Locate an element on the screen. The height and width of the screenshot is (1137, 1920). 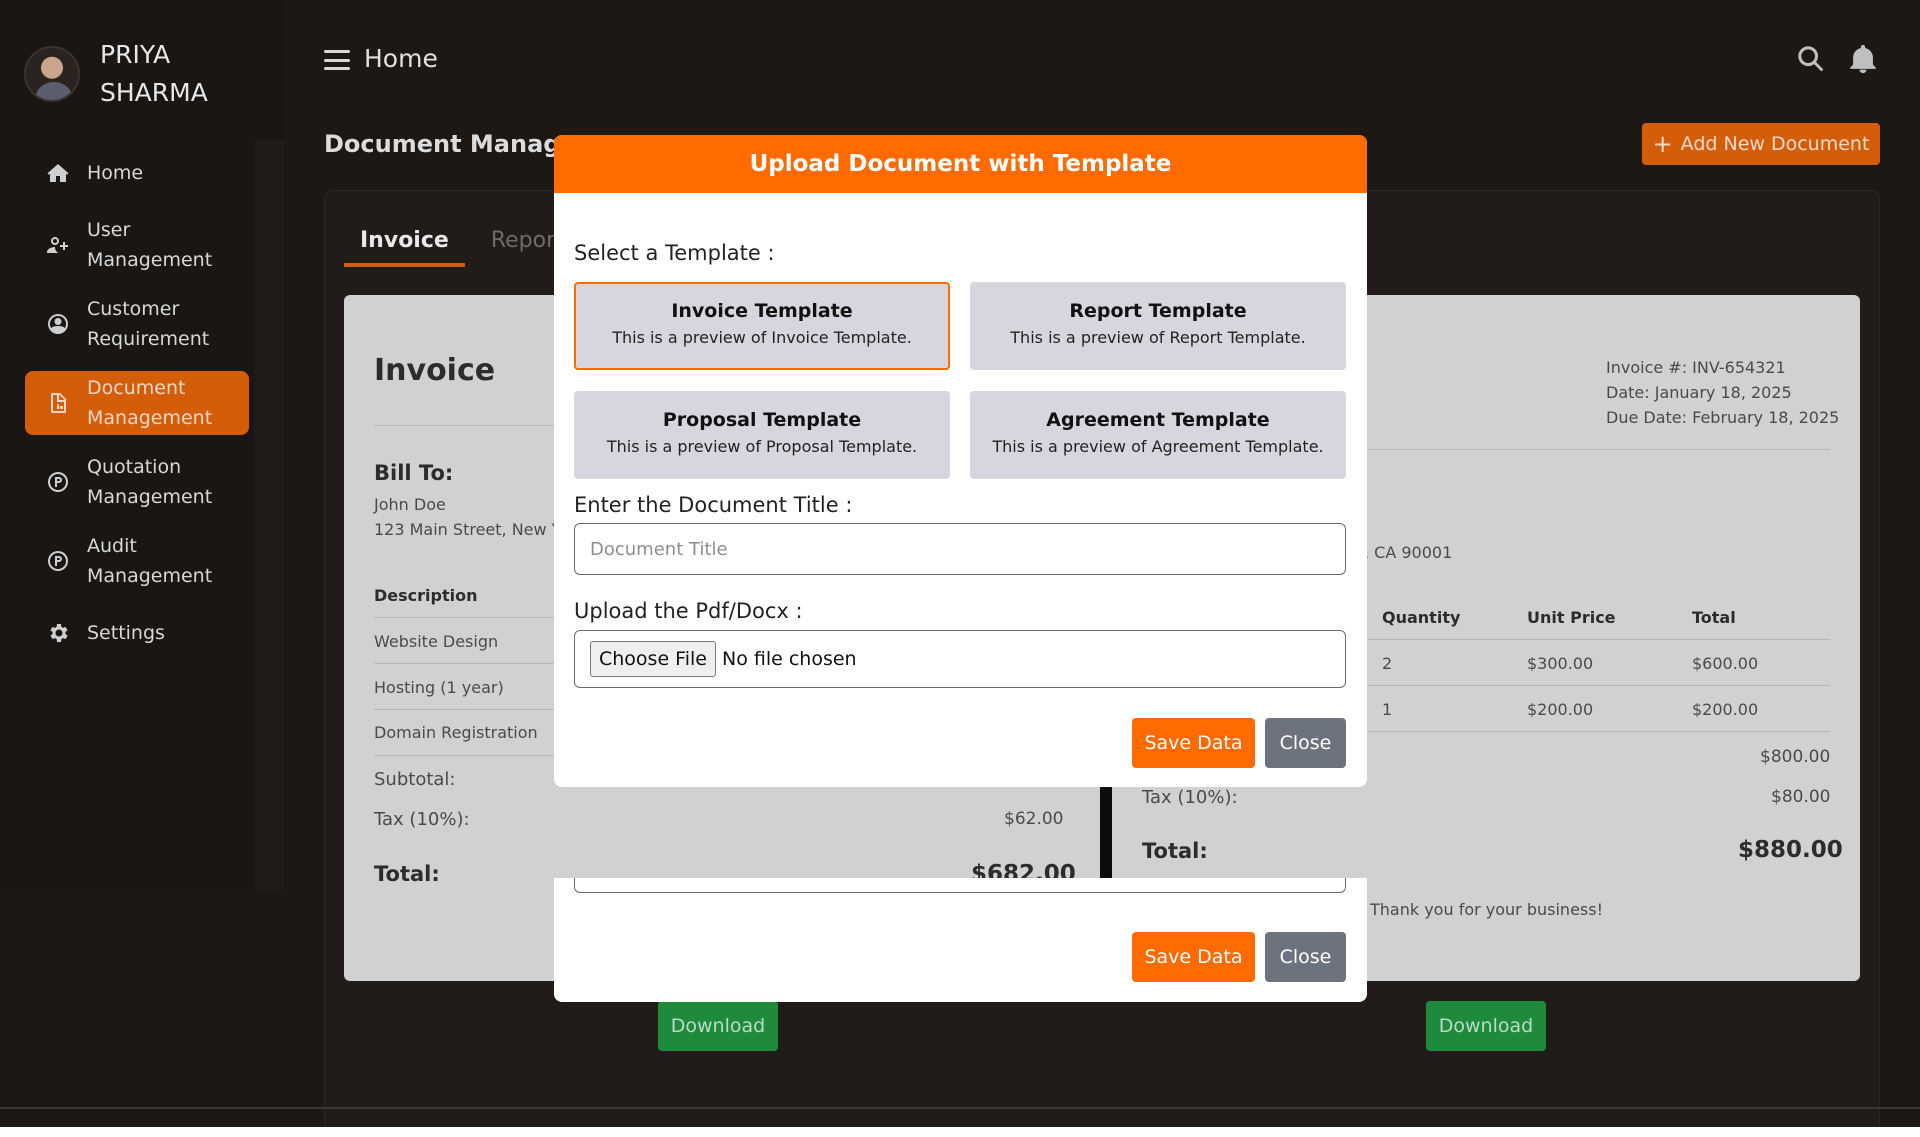
bill-to-label: Bill To: is located at coordinates (414, 473).